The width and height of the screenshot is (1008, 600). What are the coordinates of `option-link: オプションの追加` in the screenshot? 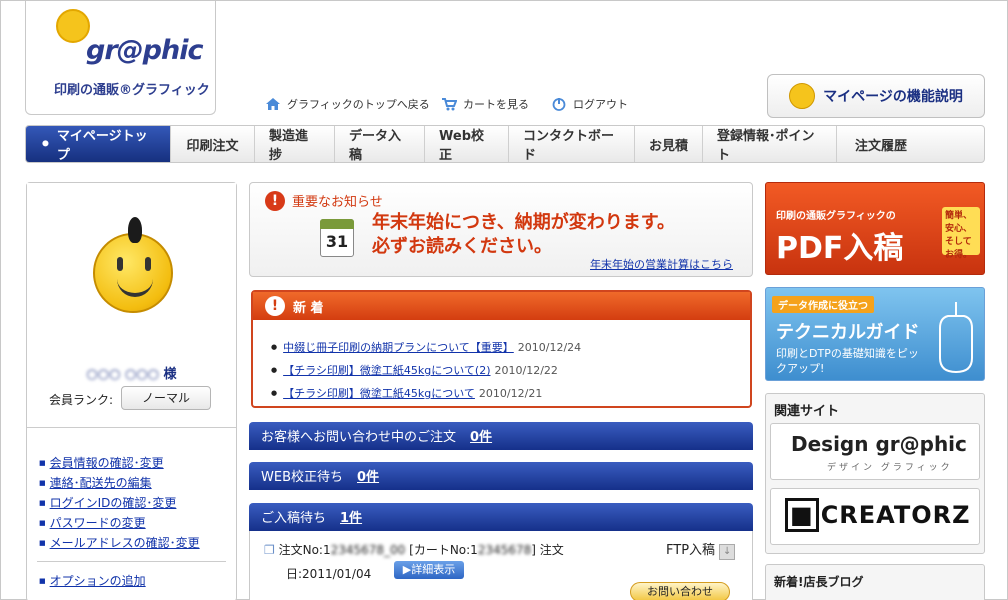 It's located at (92, 580).